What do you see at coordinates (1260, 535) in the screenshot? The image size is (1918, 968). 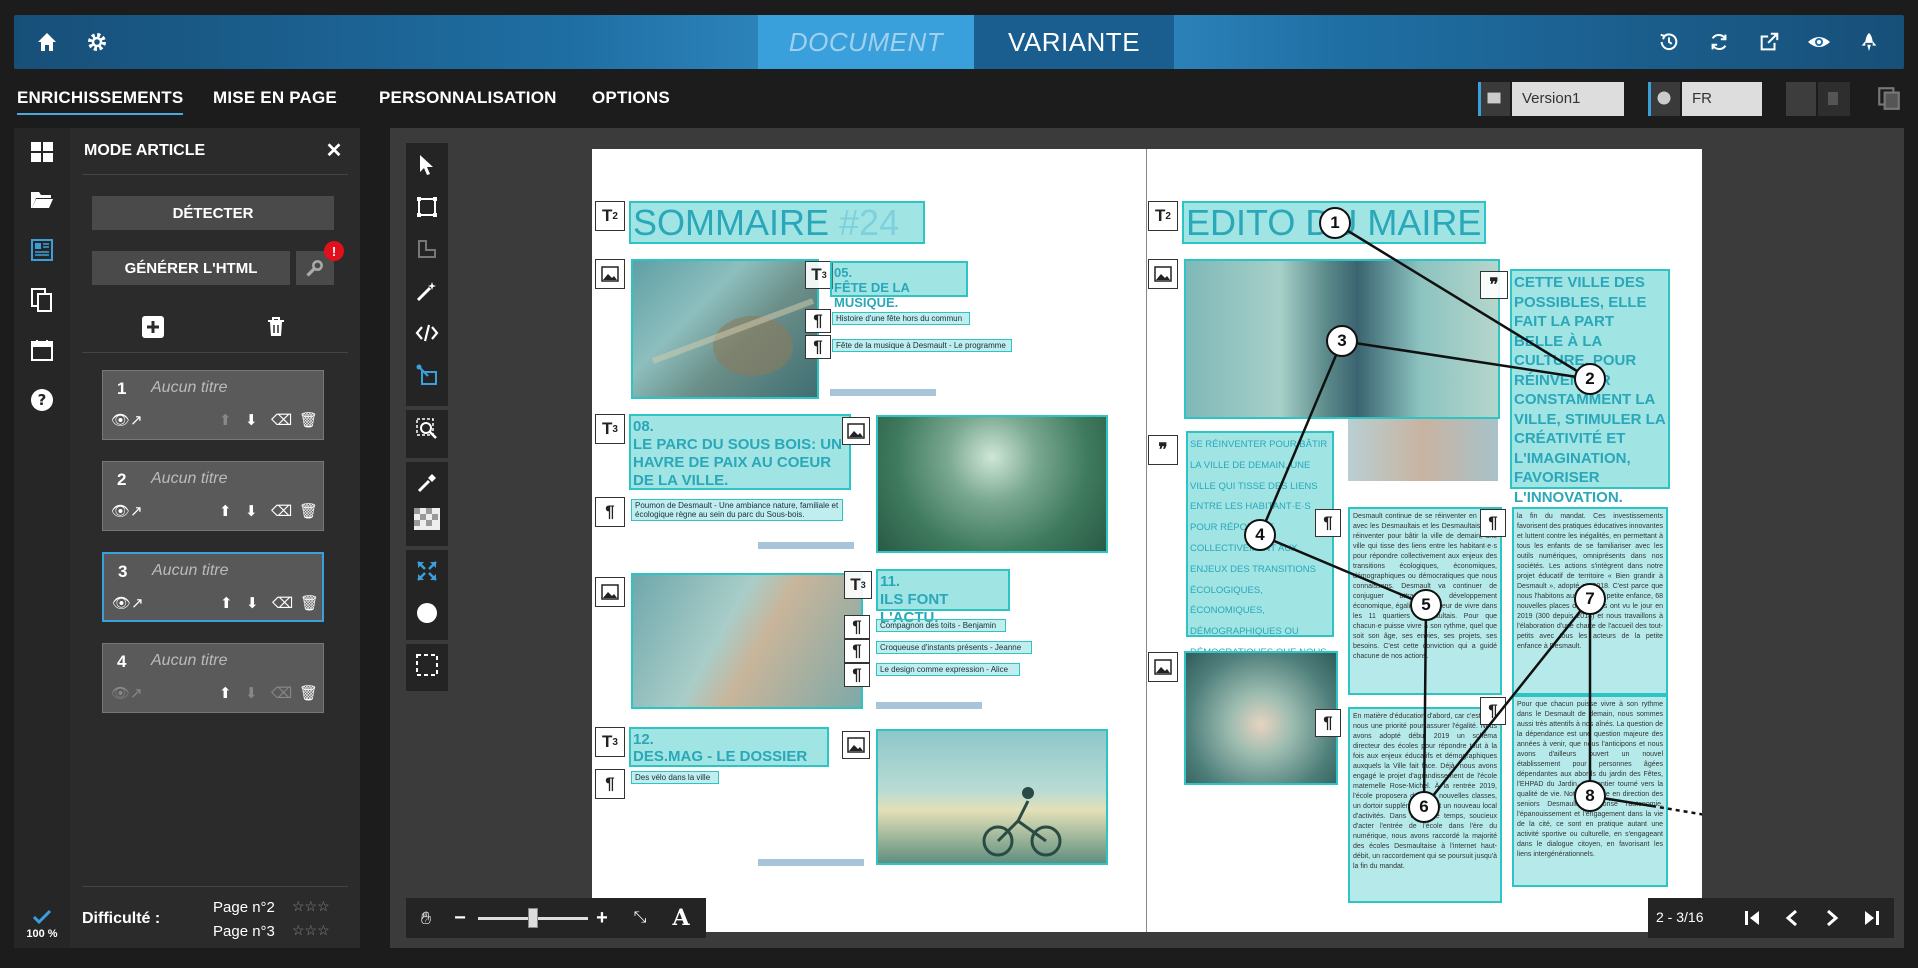 I see `order-marker-4: 4` at bounding box center [1260, 535].